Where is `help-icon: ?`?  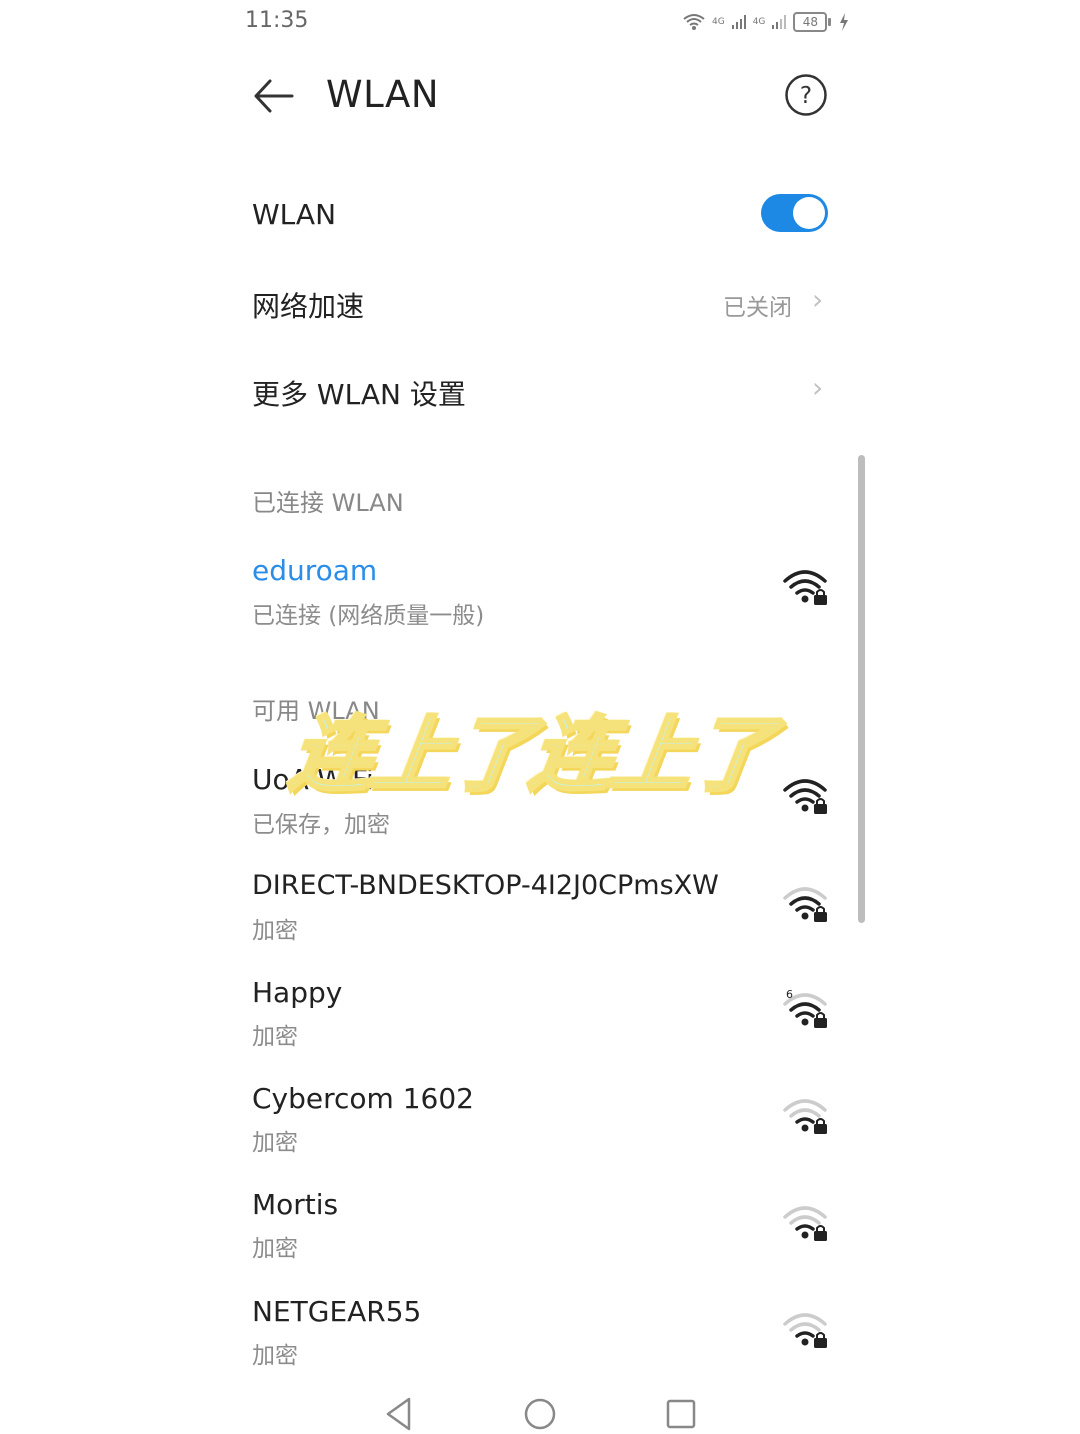 help-icon: ? is located at coordinates (806, 95).